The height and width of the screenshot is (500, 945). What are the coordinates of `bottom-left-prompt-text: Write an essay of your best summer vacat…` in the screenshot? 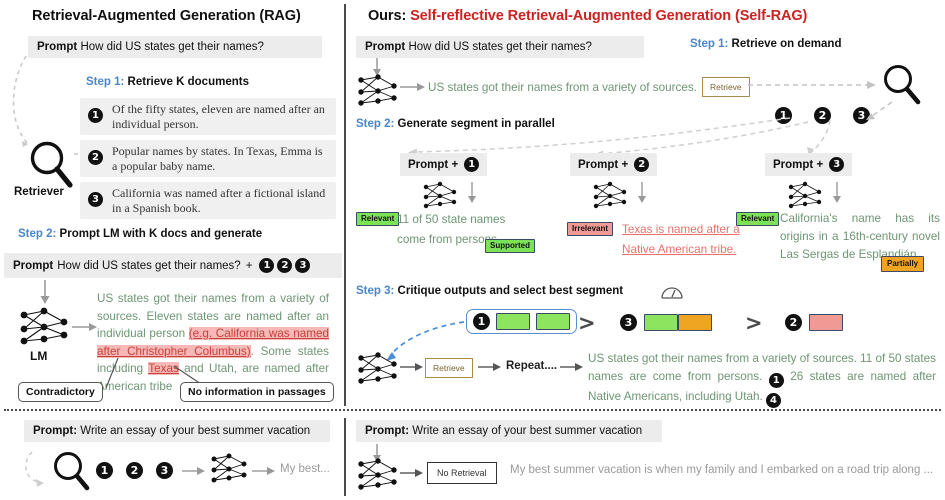 It's located at (195, 431).